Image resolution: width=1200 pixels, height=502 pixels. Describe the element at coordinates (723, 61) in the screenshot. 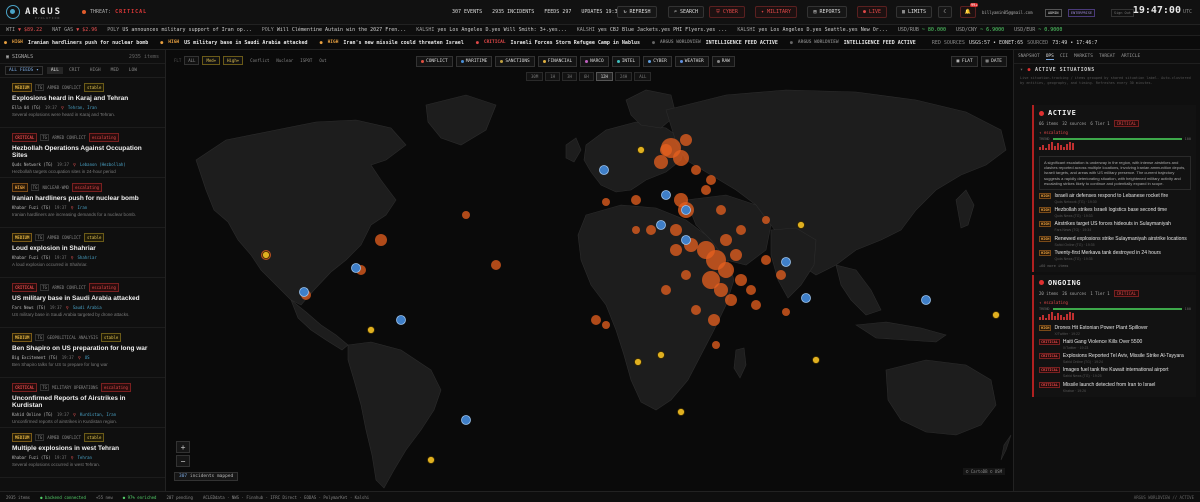

I see `layer-toggle-raw: RAW` at that location.